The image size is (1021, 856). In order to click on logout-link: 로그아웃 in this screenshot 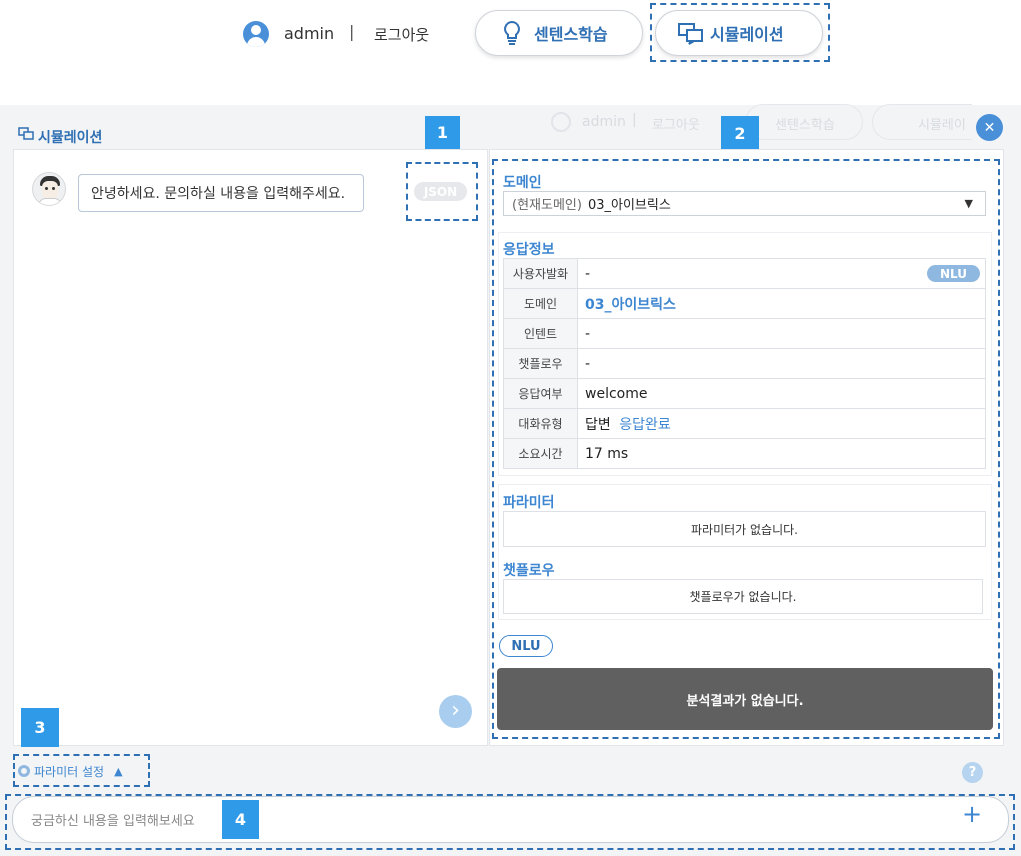, I will do `click(401, 34)`.